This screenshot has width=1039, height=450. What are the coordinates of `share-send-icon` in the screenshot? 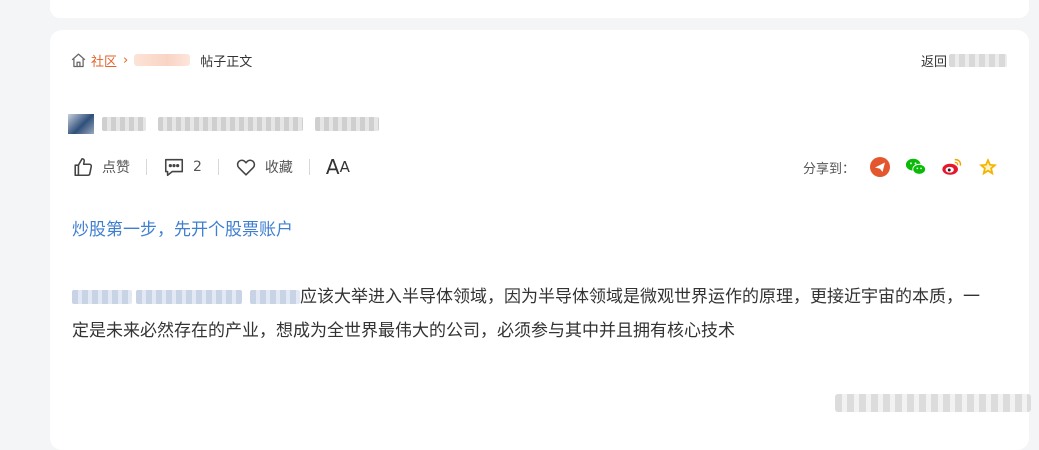 It's located at (880, 167).